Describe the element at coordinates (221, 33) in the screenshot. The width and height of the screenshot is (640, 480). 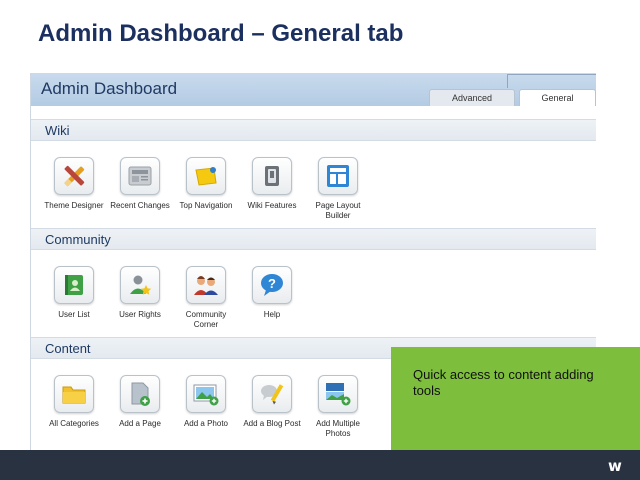
I see `slide-title: Admin Dashboard – General tab` at that location.